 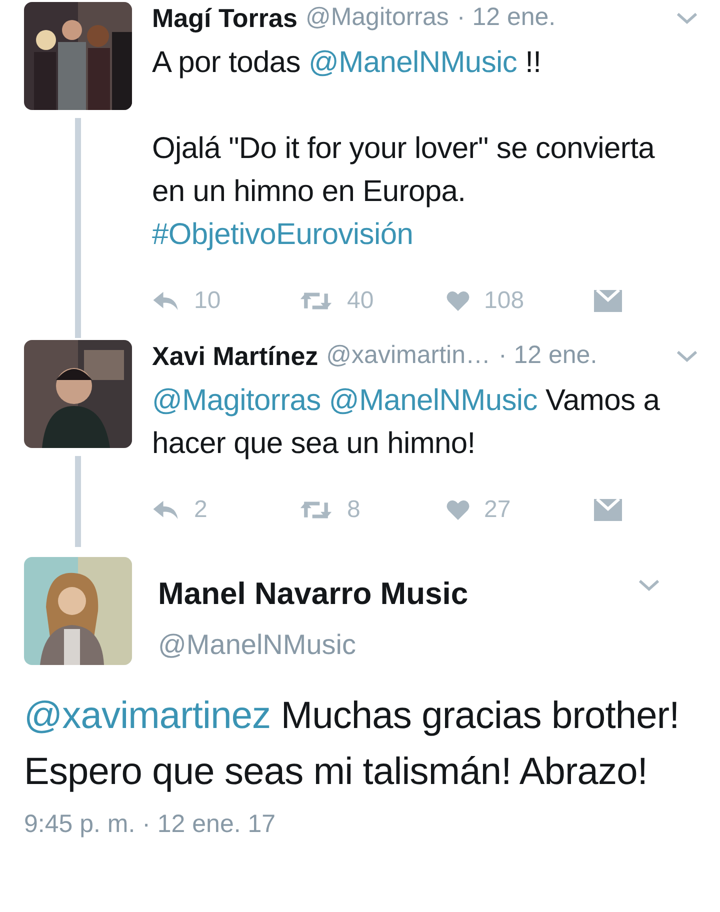 I want to click on like-button: 27, so click(x=519, y=510).